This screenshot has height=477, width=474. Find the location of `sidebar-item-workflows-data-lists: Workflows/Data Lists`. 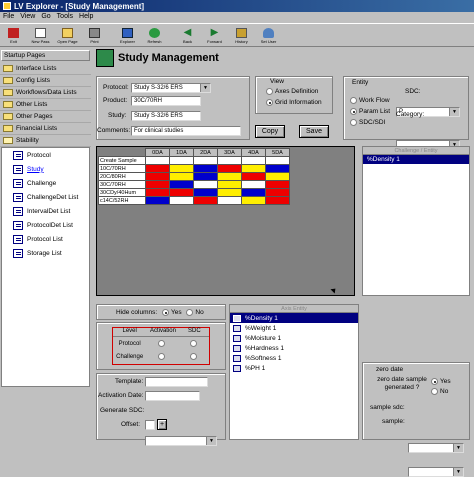

sidebar-item-workflows-data-lists: Workflows/Data Lists is located at coordinates (45, 93).